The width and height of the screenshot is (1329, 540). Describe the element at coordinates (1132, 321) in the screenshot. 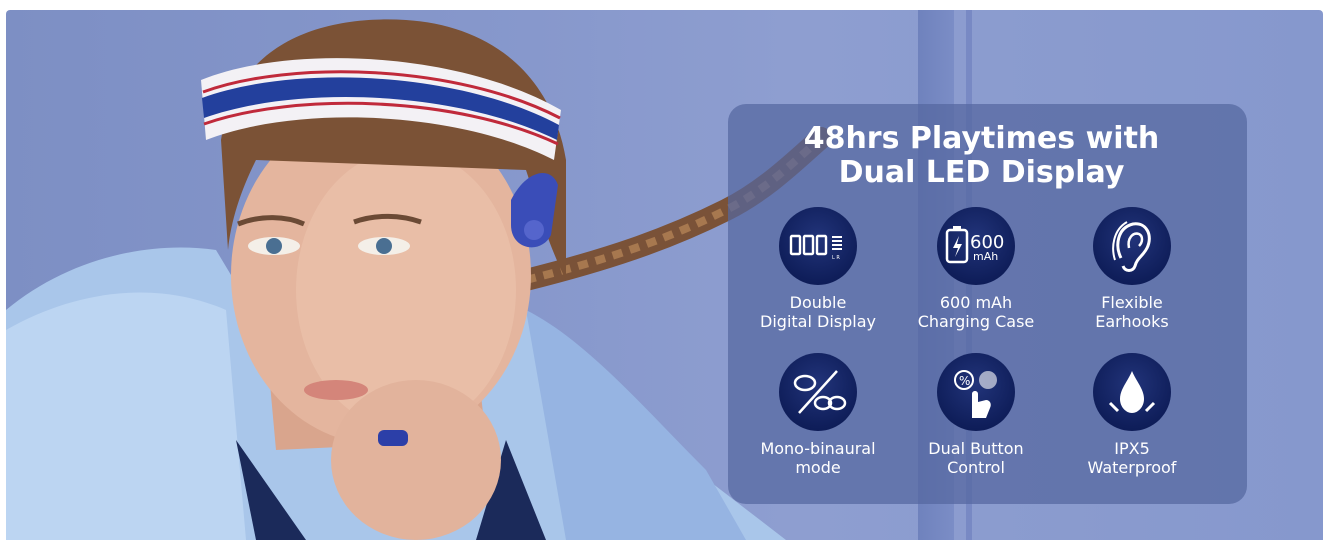

I see `feature-label-line2: Earhooks` at that location.